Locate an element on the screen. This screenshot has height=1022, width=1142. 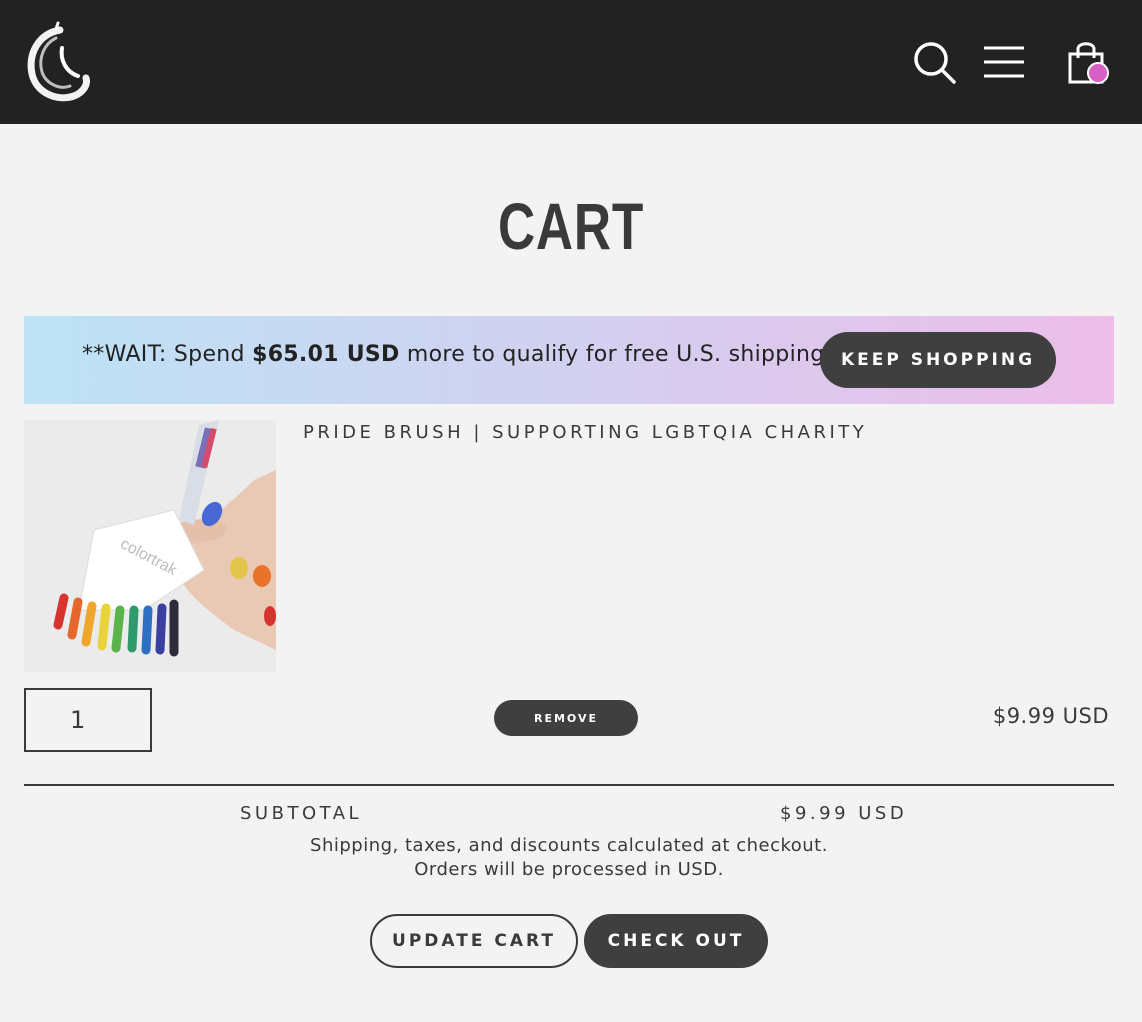
search-icon is located at coordinates (934, 62).